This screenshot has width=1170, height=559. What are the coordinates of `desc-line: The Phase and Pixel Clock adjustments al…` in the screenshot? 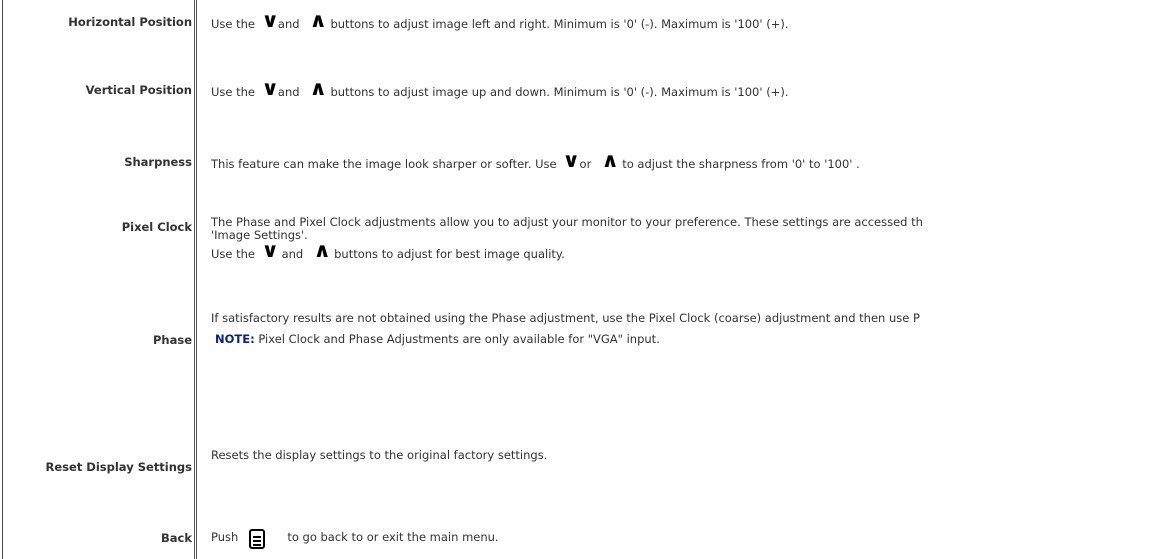 It's located at (567, 222).